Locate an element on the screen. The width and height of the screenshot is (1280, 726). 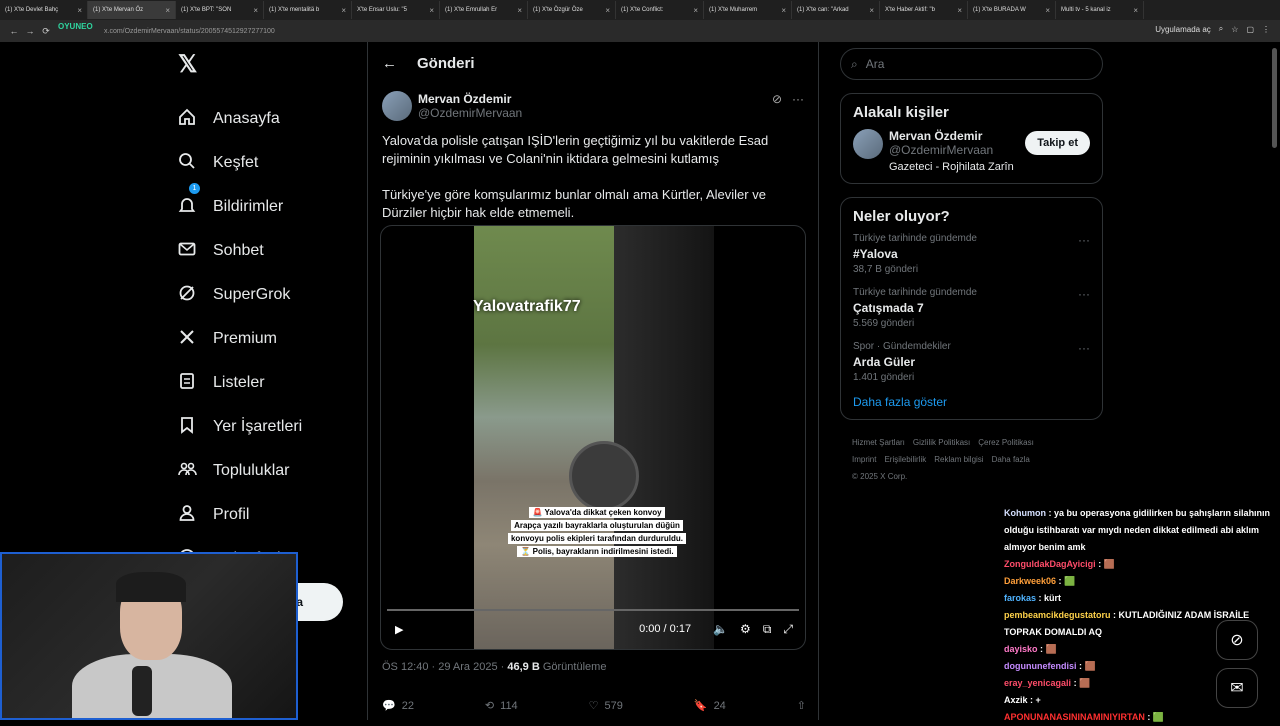
nav-item-list: Listeler is located at coordinates (265, 383).